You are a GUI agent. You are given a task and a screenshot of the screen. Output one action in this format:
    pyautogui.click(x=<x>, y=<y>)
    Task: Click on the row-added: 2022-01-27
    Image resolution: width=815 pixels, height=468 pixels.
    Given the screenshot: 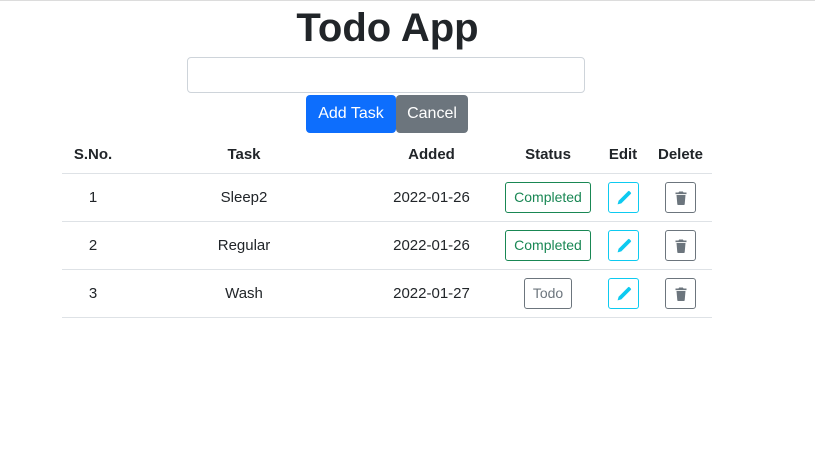 What is the action you would take?
    pyautogui.click(x=431, y=293)
    